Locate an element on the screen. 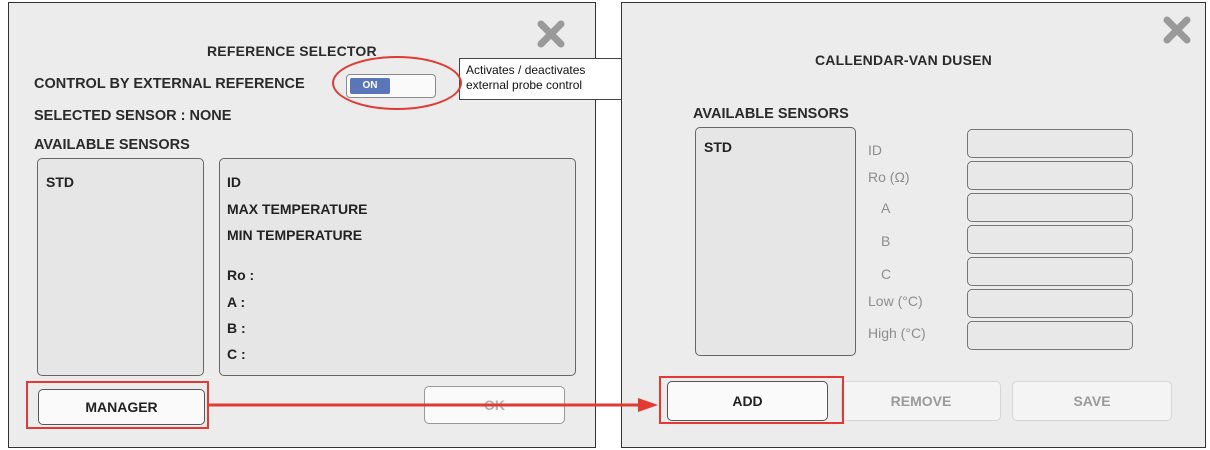 This screenshot has height=450, width=1210. a-field is located at coordinates (1050, 207).